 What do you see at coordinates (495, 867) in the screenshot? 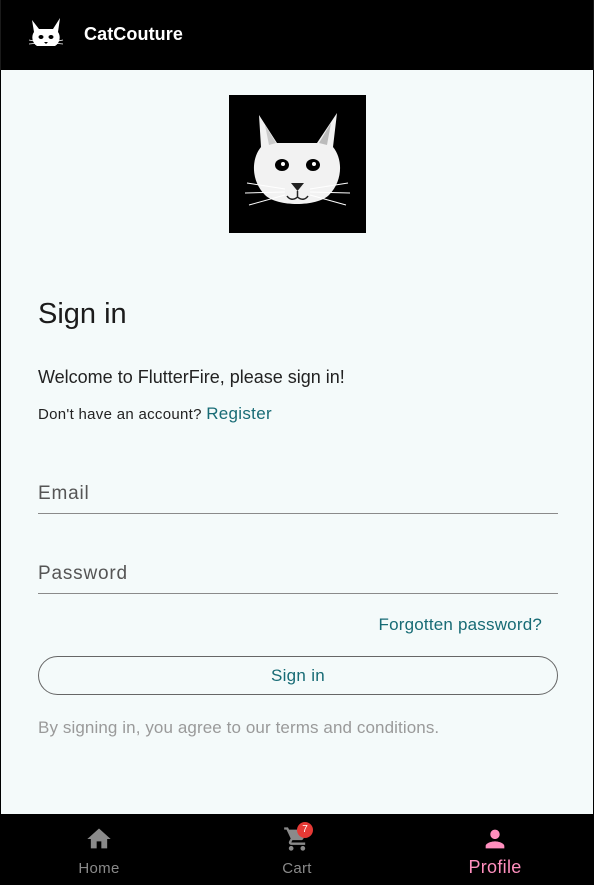
I see `nav-label-profile: Profile` at bounding box center [495, 867].